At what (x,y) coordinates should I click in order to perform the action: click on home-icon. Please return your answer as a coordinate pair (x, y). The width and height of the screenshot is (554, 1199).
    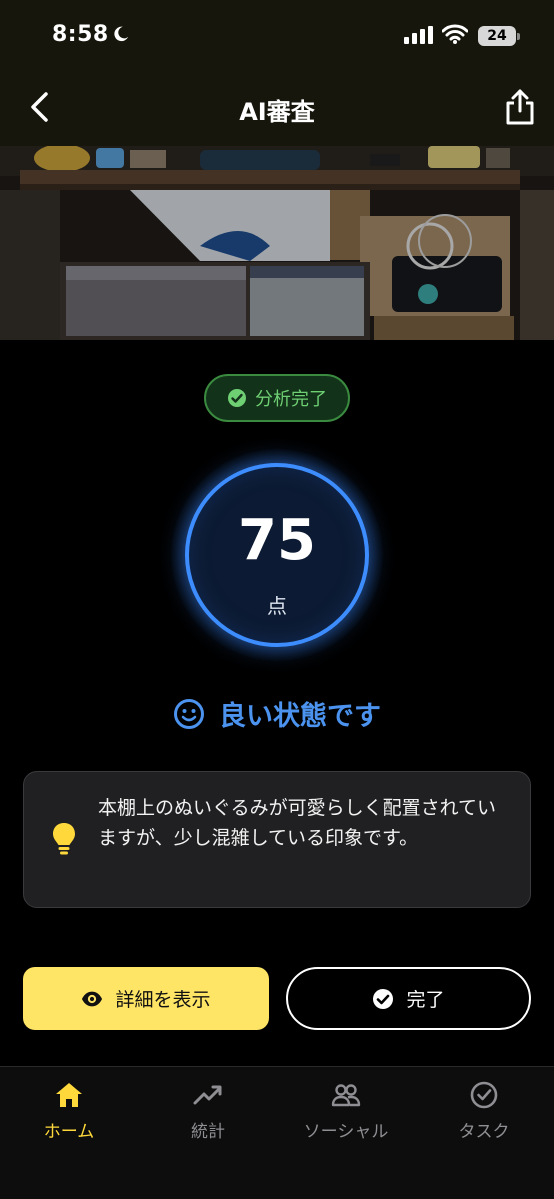
    Looking at the image, I should click on (69, 1095).